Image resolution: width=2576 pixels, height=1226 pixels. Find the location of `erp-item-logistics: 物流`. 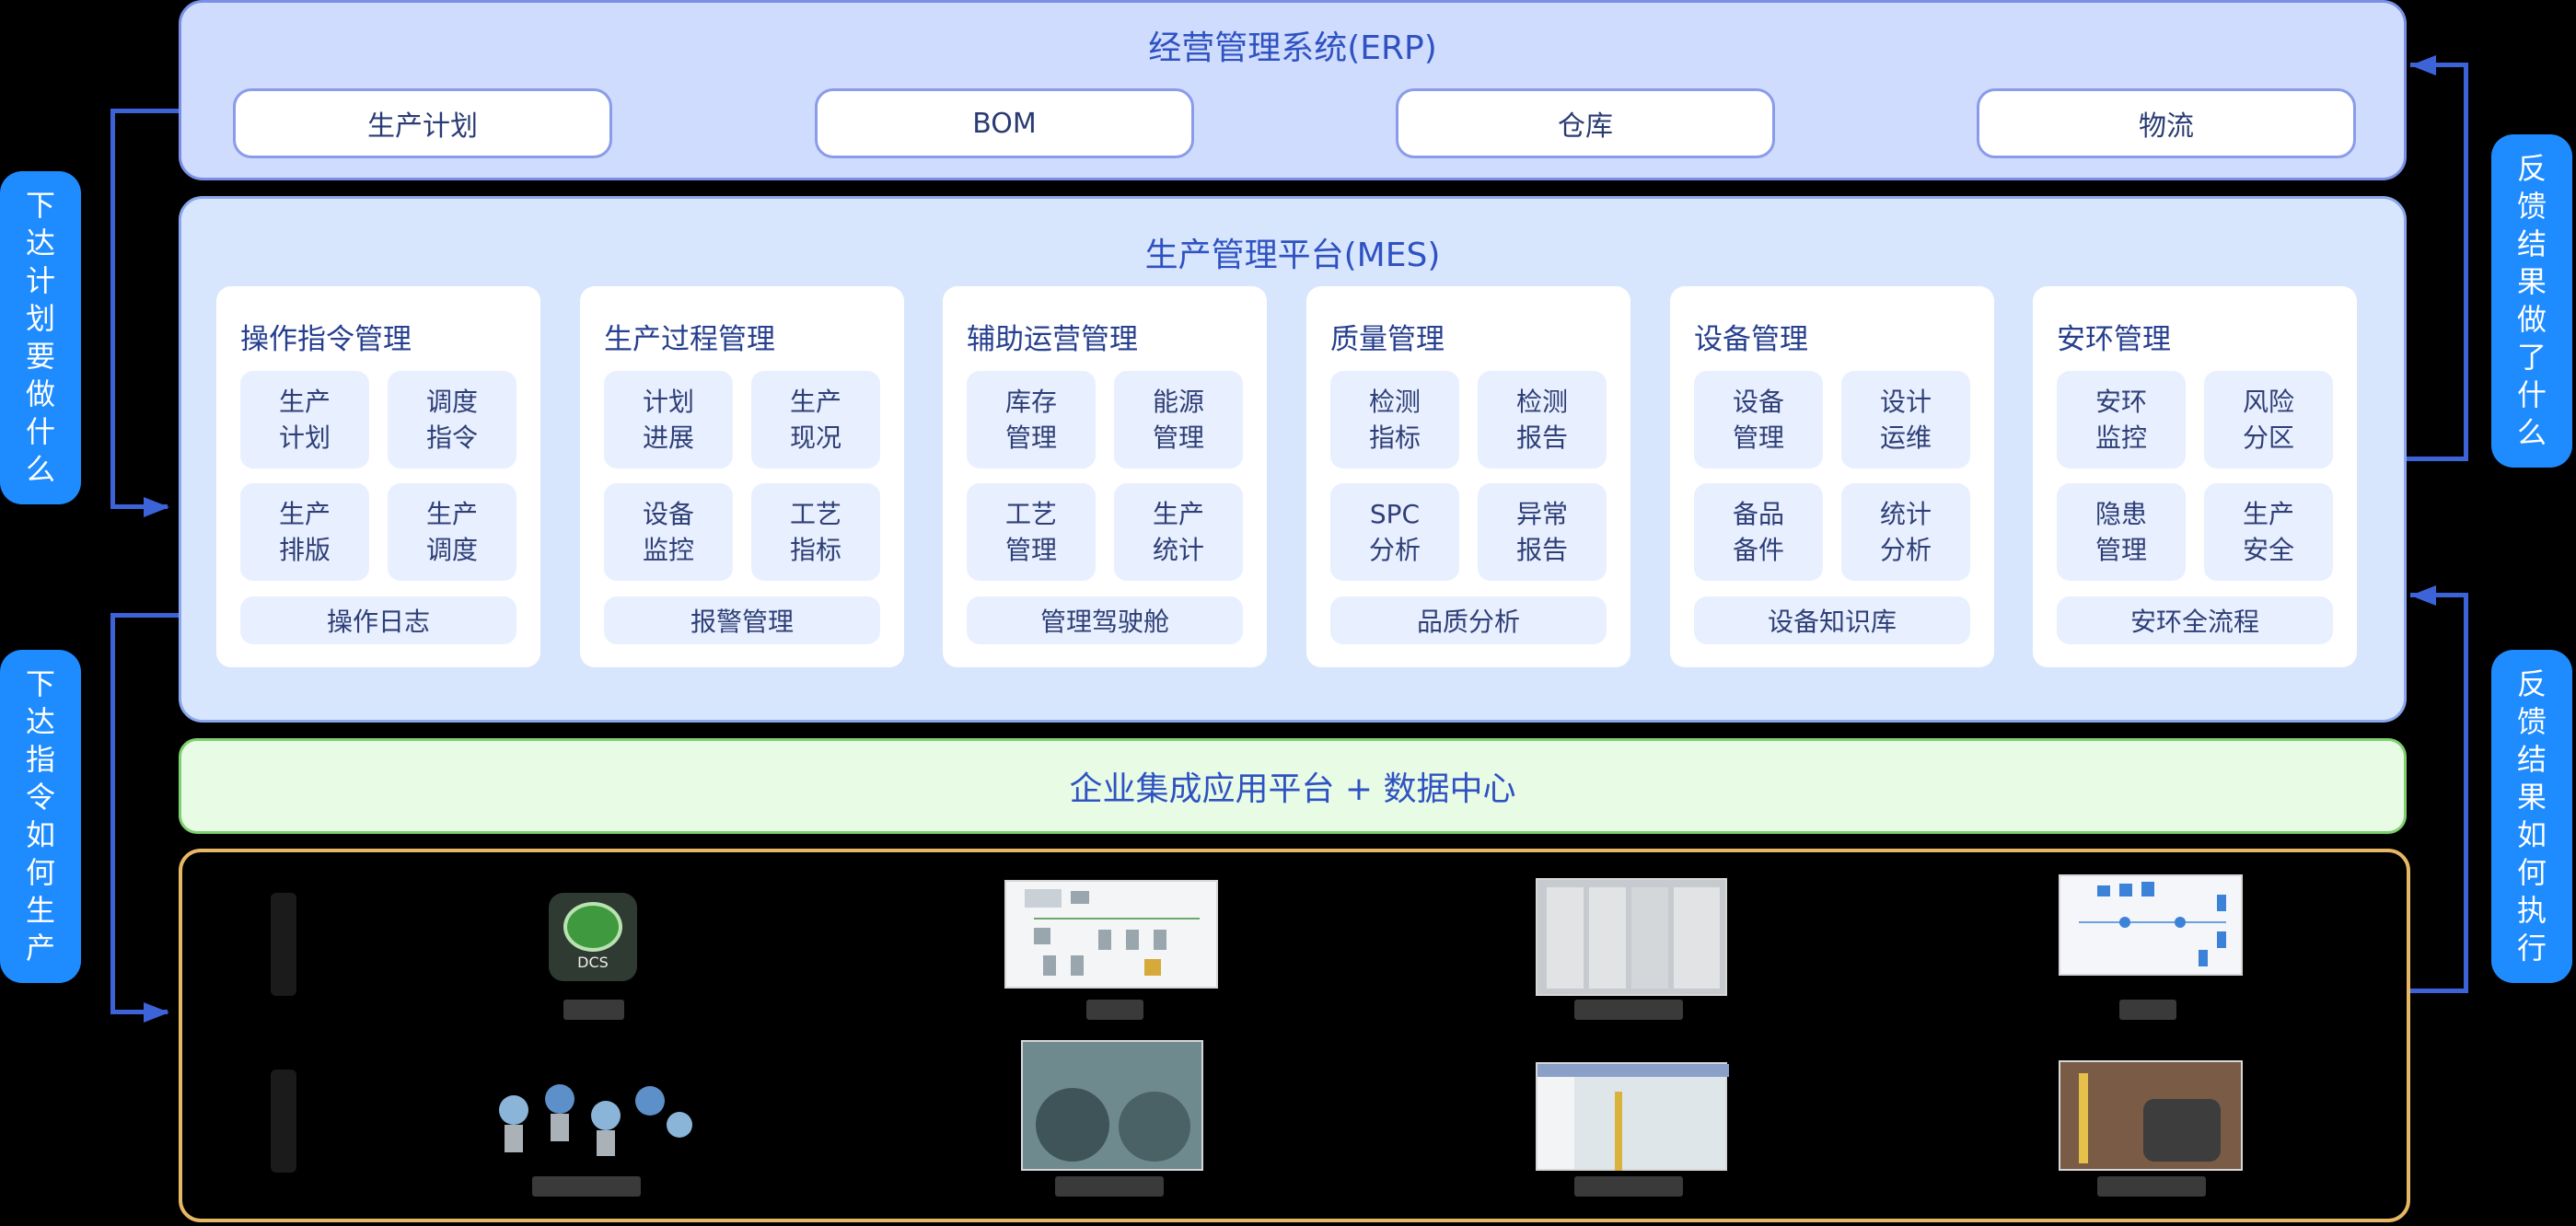

erp-item-logistics: 物流 is located at coordinates (2166, 123).